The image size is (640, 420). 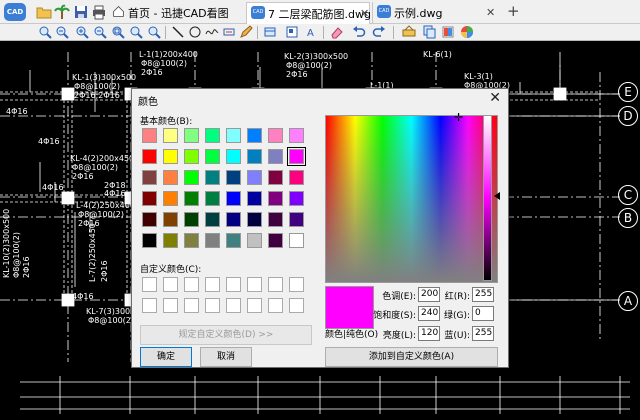 I want to click on zoom-realtime-icon, so click(x=62, y=32).